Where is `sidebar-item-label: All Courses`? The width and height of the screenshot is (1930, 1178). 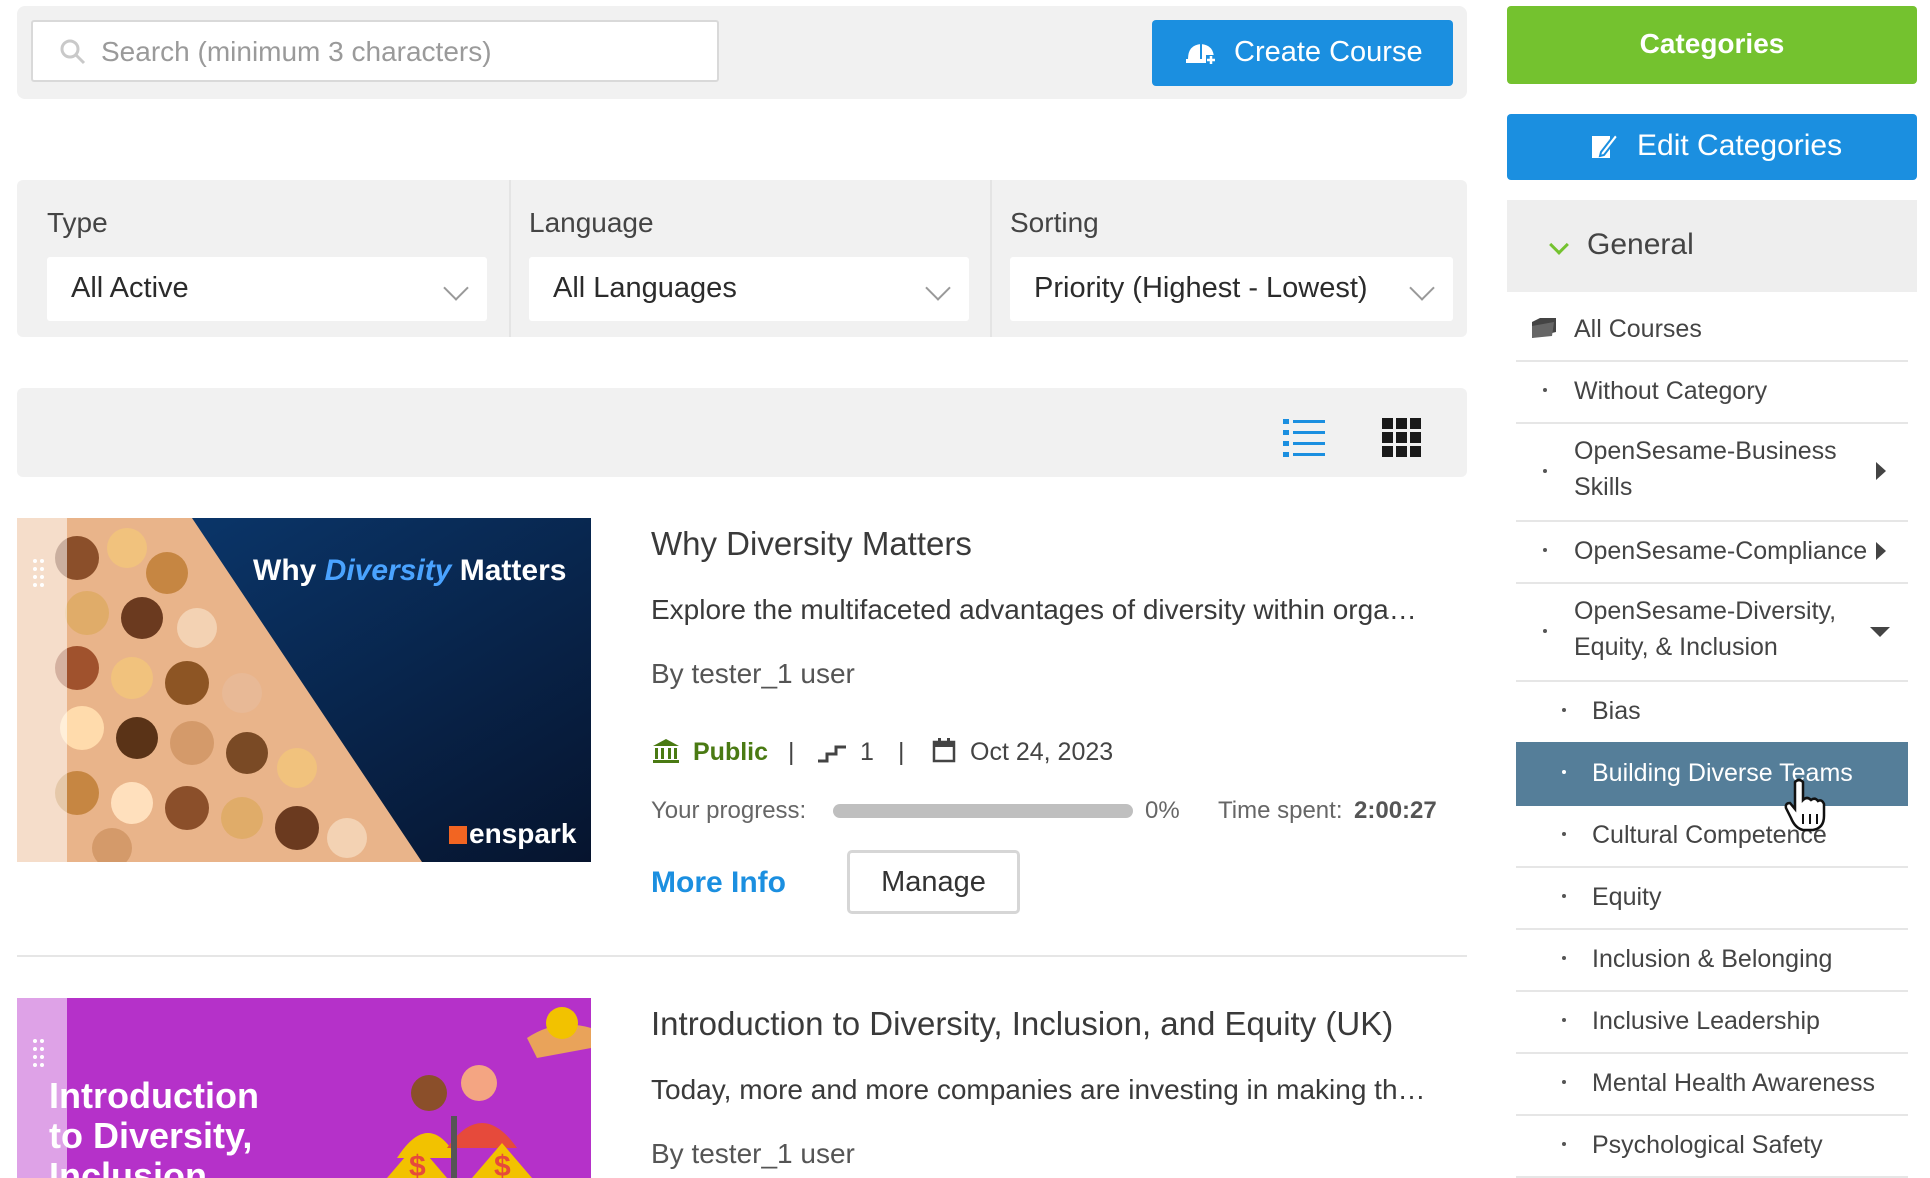
sidebar-item-label: All Courses is located at coordinates (1638, 329).